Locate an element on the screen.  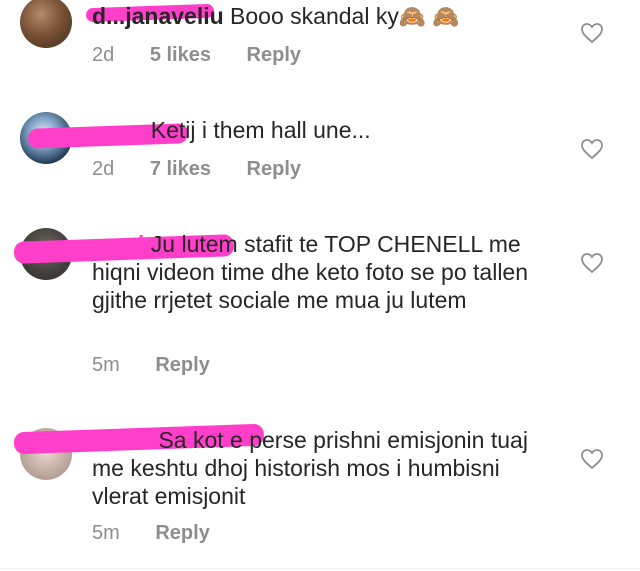
comment-username: ......u is located at coordinates (118, 130).